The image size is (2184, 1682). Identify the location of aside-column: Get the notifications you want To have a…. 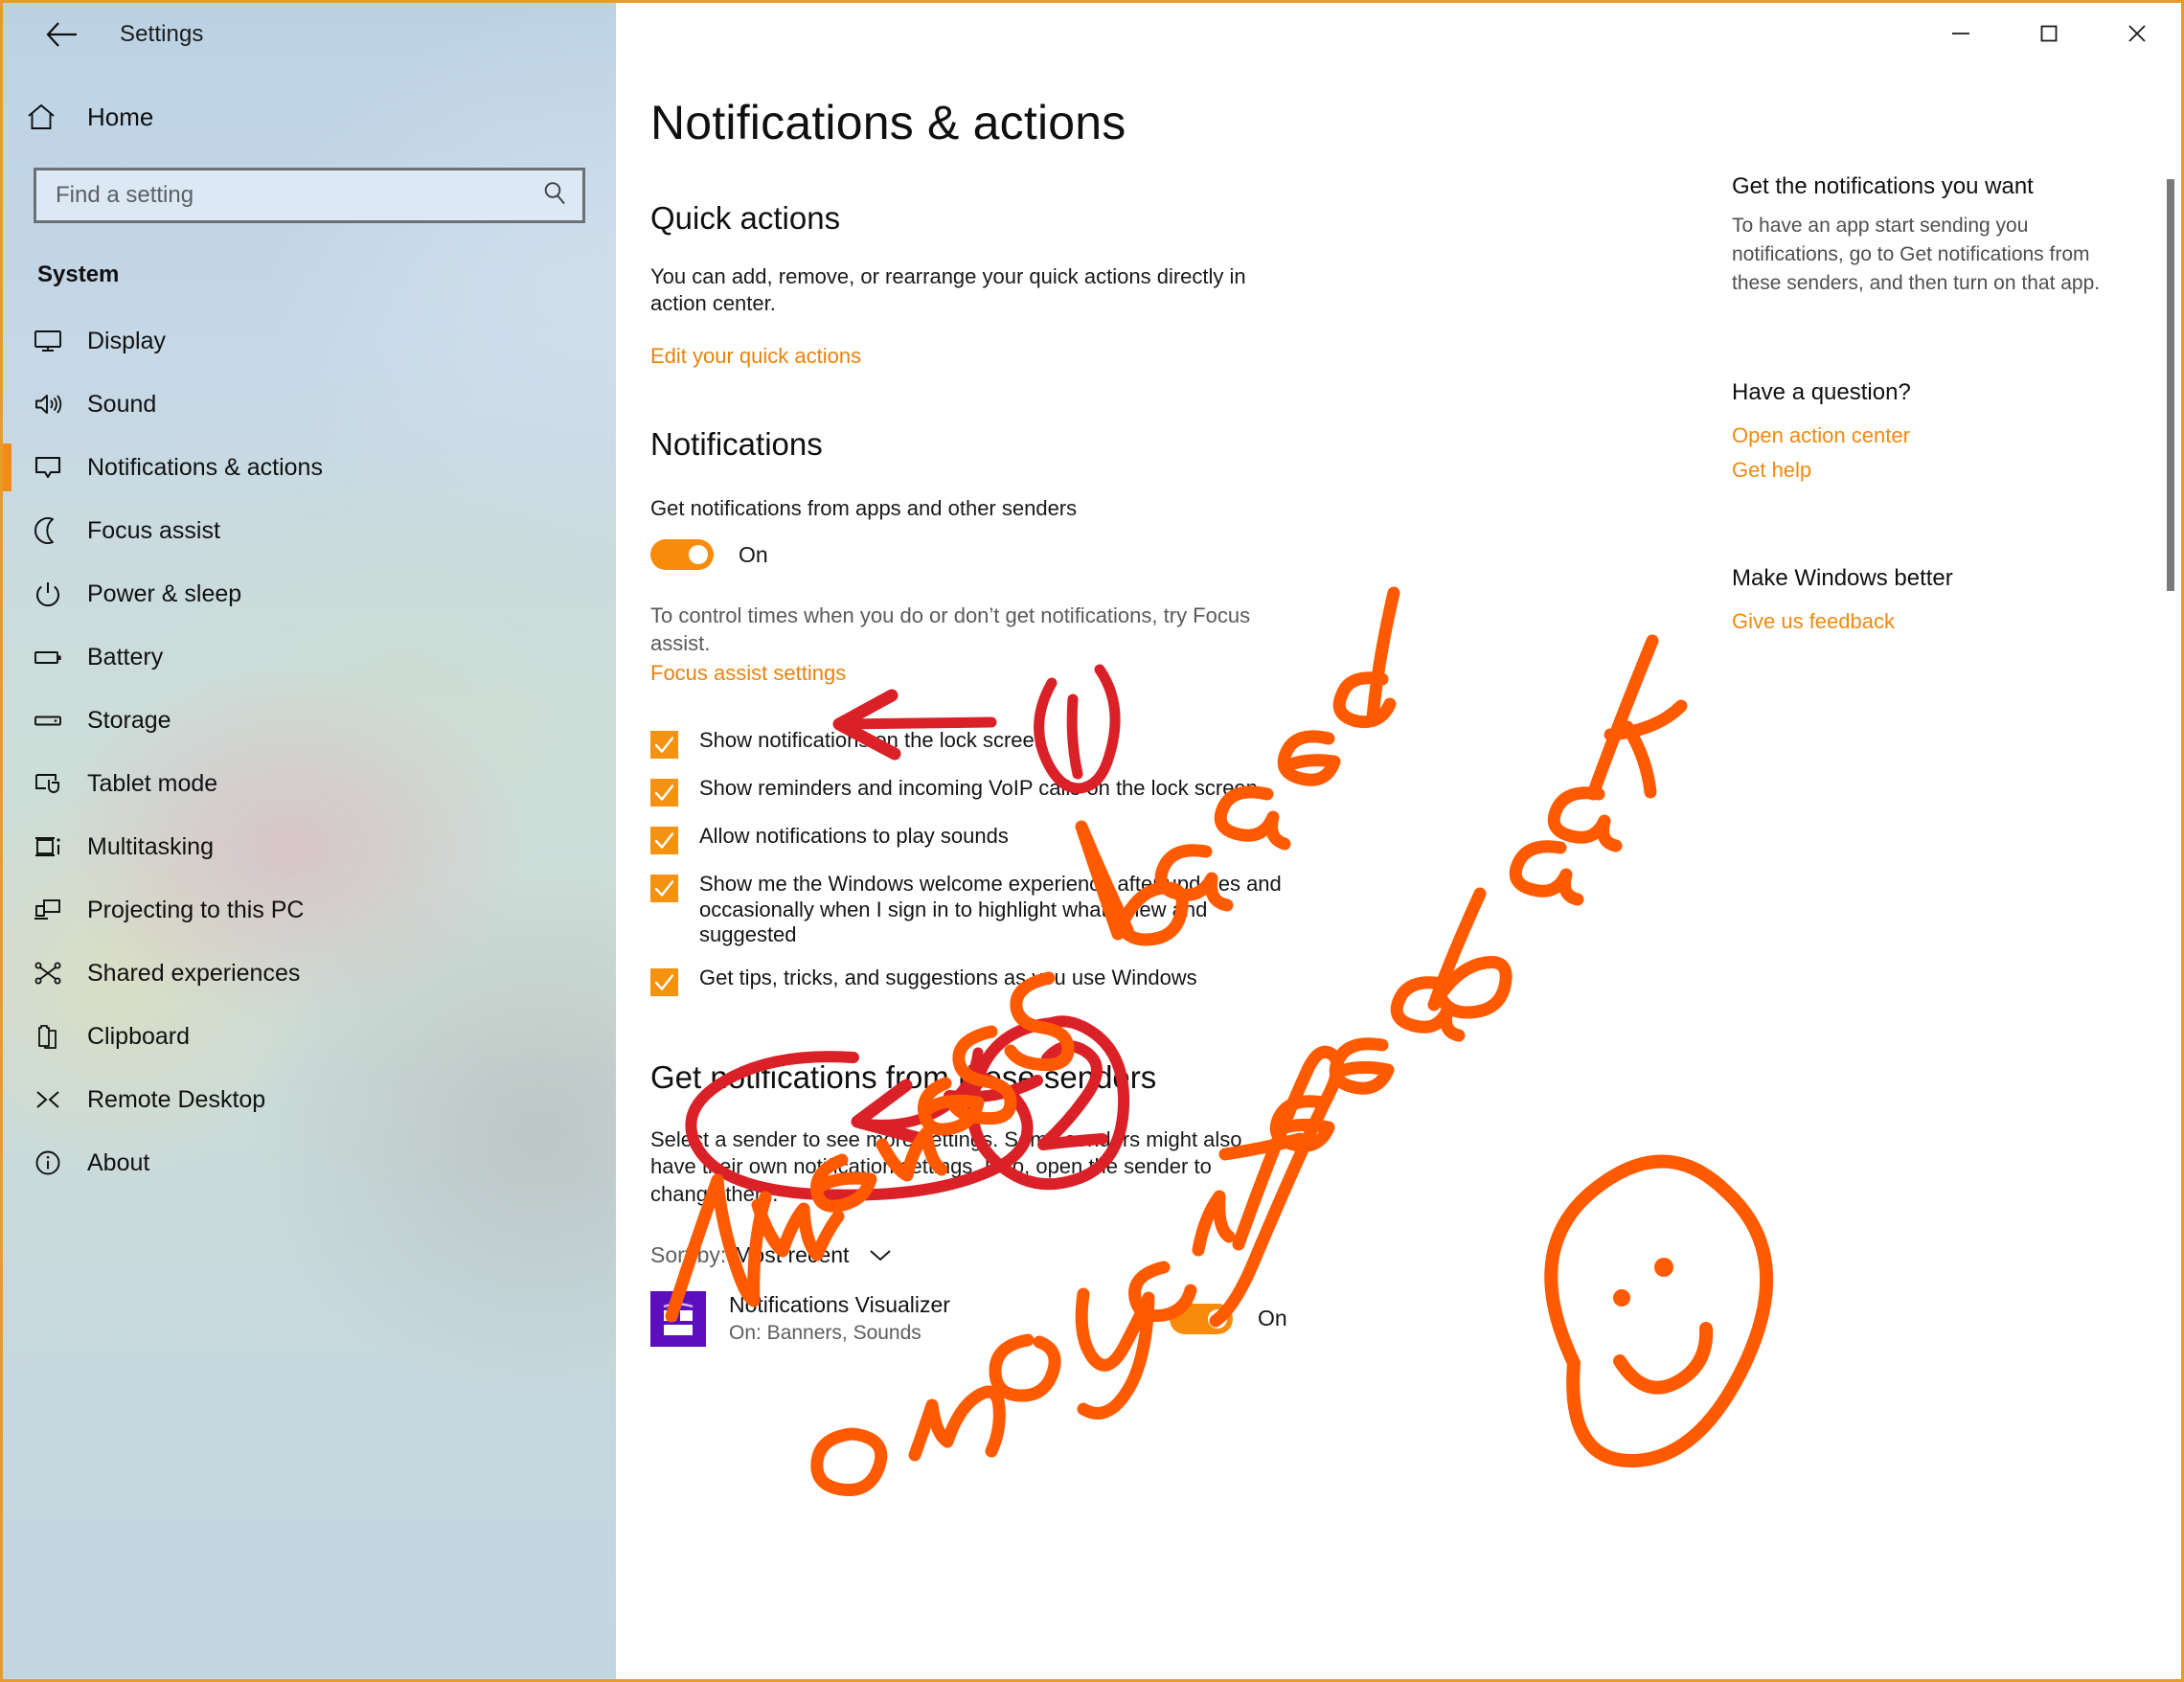
(1933, 403).